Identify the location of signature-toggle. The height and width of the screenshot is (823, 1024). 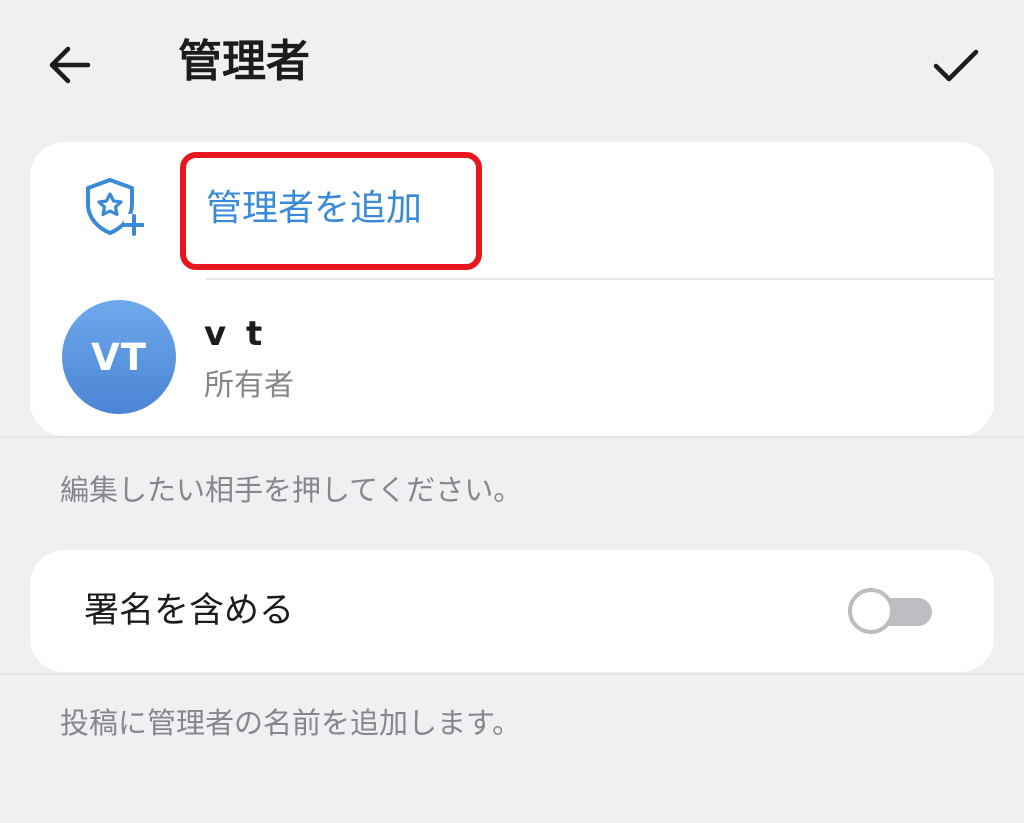
(891, 611).